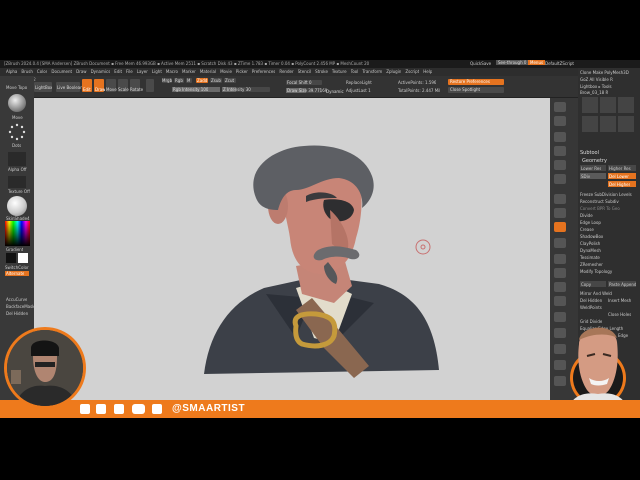 The image size is (640, 480). I want to click on menu-item-color: Color, so click(42, 71).